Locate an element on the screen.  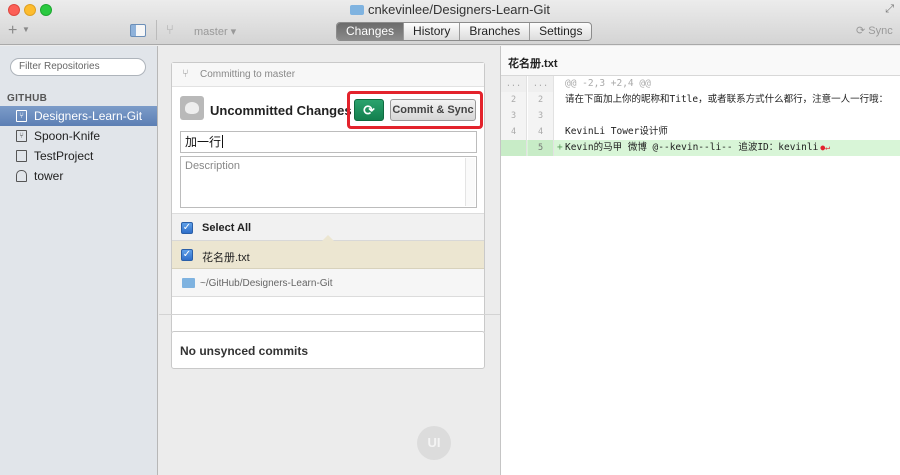
toggle-sidebar-icon is located at coordinates (138, 30).